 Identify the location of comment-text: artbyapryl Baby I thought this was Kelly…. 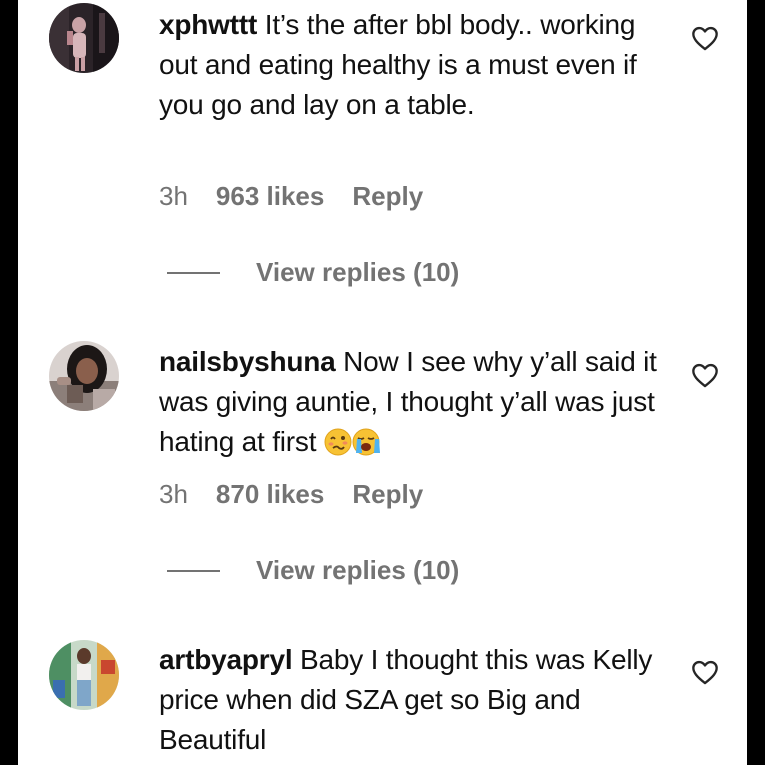
(419, 700).